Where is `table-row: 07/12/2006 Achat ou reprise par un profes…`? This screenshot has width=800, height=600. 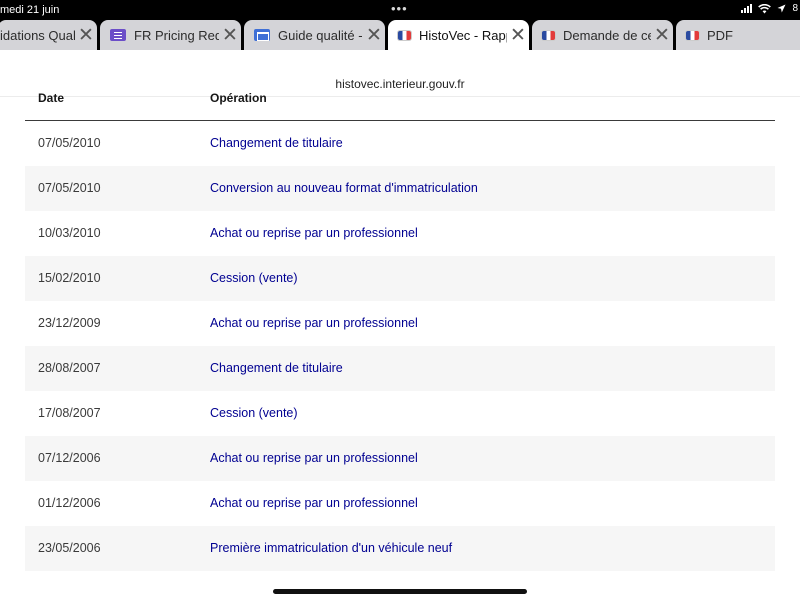 table-row: 07/12/2006 Achat ou reprise par un profes… is located at coordinates (400, 458).